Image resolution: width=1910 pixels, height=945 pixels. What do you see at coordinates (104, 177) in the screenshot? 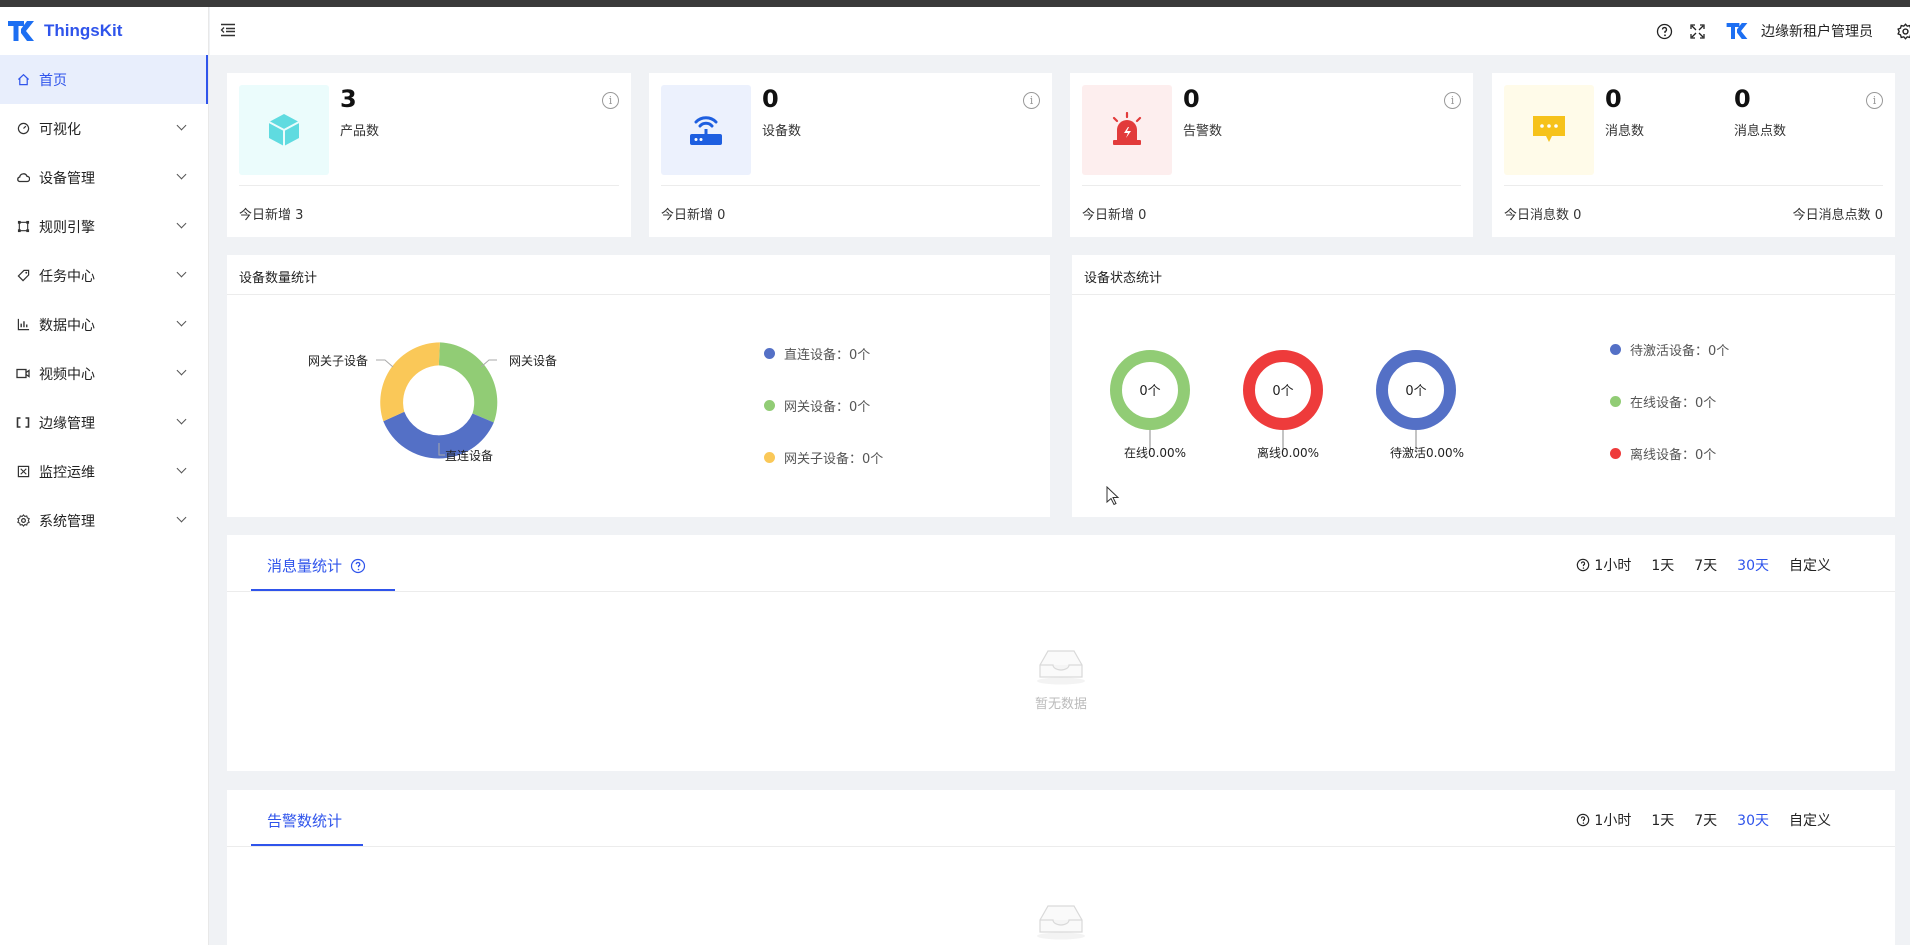
I see `sidebar-item-device-management: 设备管理` at bounding box center [104, 177].